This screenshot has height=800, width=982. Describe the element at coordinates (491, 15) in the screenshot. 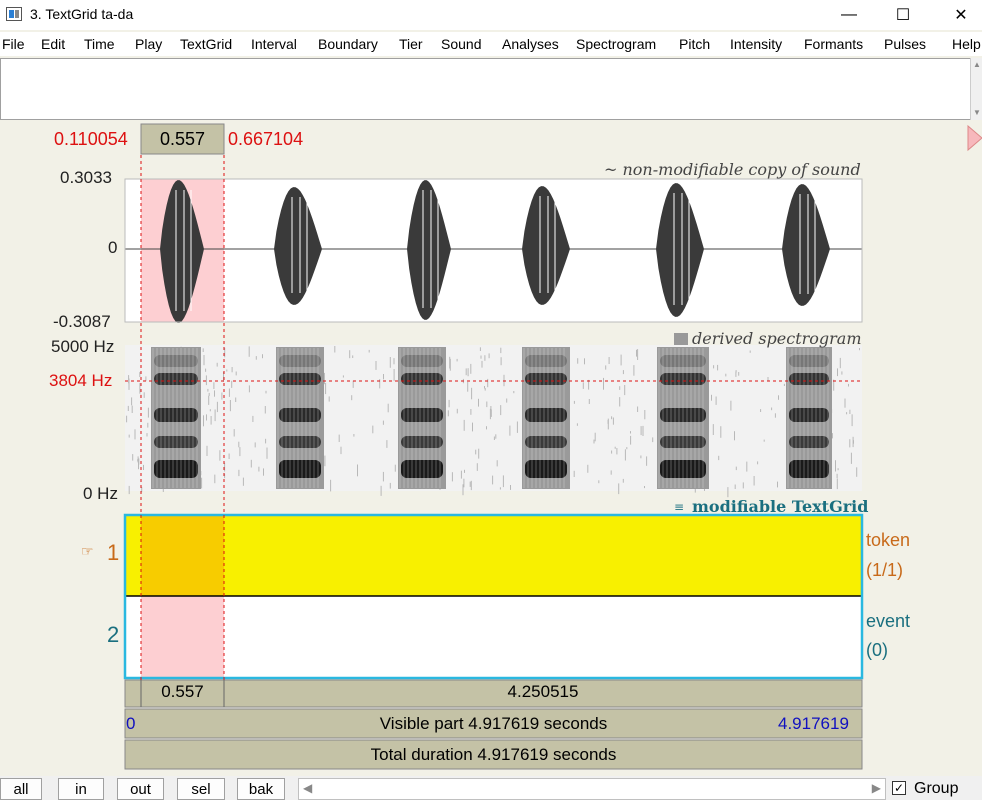

I see `title-bar: 3. TextGrid ta-da — ☐ ✕` at that location.